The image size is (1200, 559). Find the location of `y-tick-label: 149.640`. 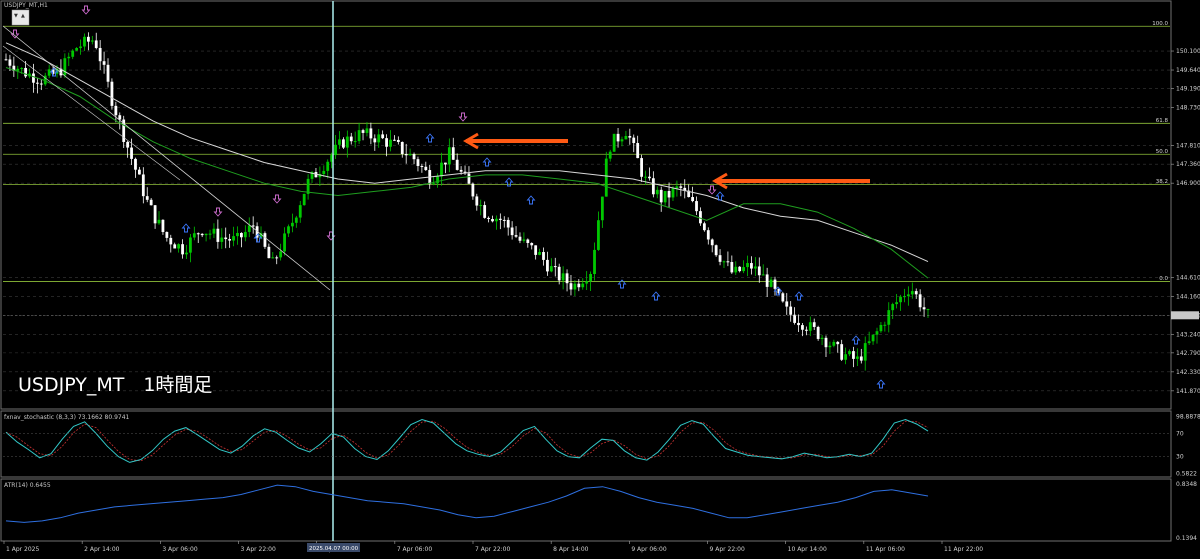

y-tick-label: 149.640 is located at coordinates (1188, 70).